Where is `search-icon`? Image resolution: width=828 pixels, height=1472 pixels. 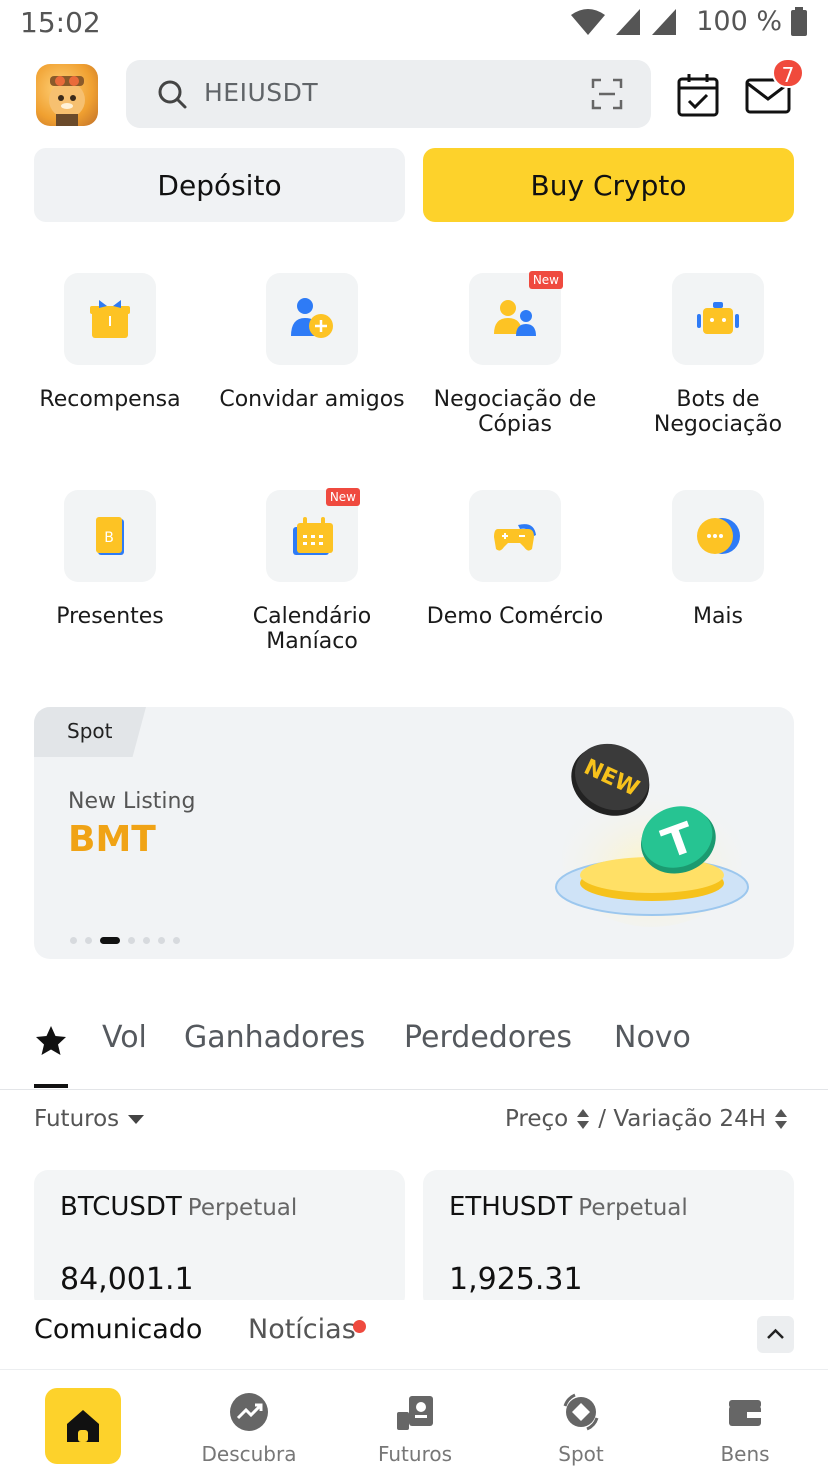
search-icon is located at coordinates (172, 94).